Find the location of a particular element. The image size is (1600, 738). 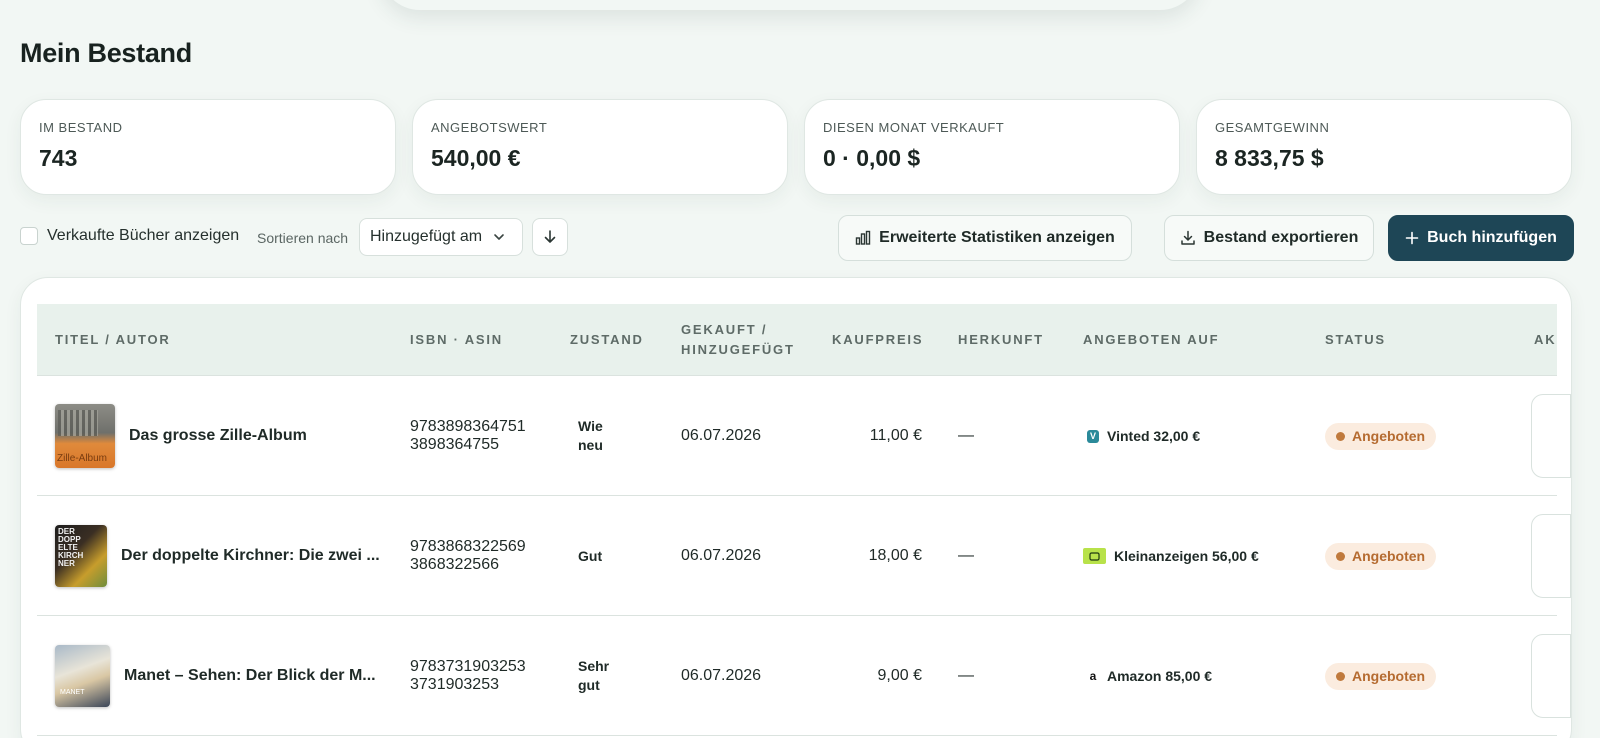

stat-card-in-stock: IM BESTAND 743 is located at coordinates (208, 147).